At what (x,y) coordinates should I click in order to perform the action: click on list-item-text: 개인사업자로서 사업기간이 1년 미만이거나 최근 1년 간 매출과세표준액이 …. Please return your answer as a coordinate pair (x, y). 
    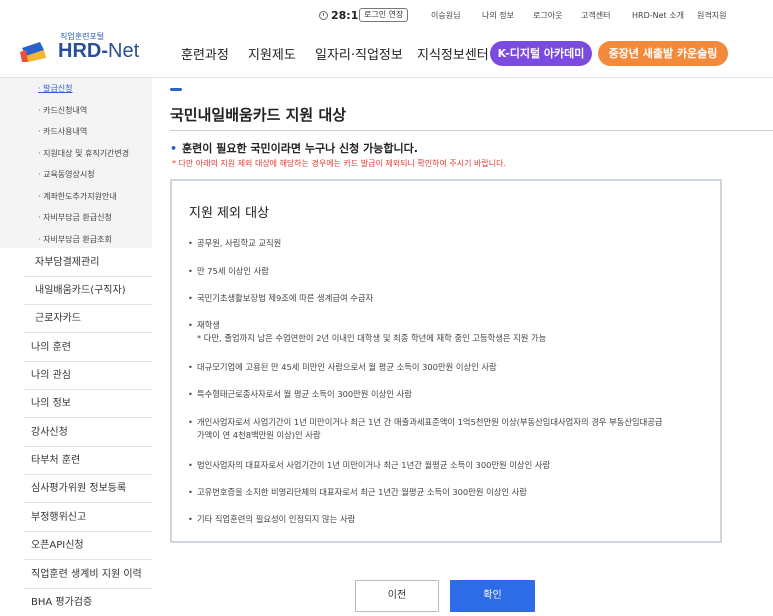
    Looking at the image, I should click on (430, 422).